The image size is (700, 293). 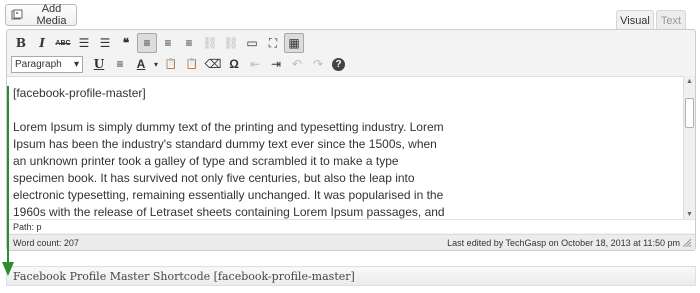 What do you see at coordinates (76, 64) in the screenshot?
I see `chevron-down-icon: ▾` at bounding box center [76, 64].